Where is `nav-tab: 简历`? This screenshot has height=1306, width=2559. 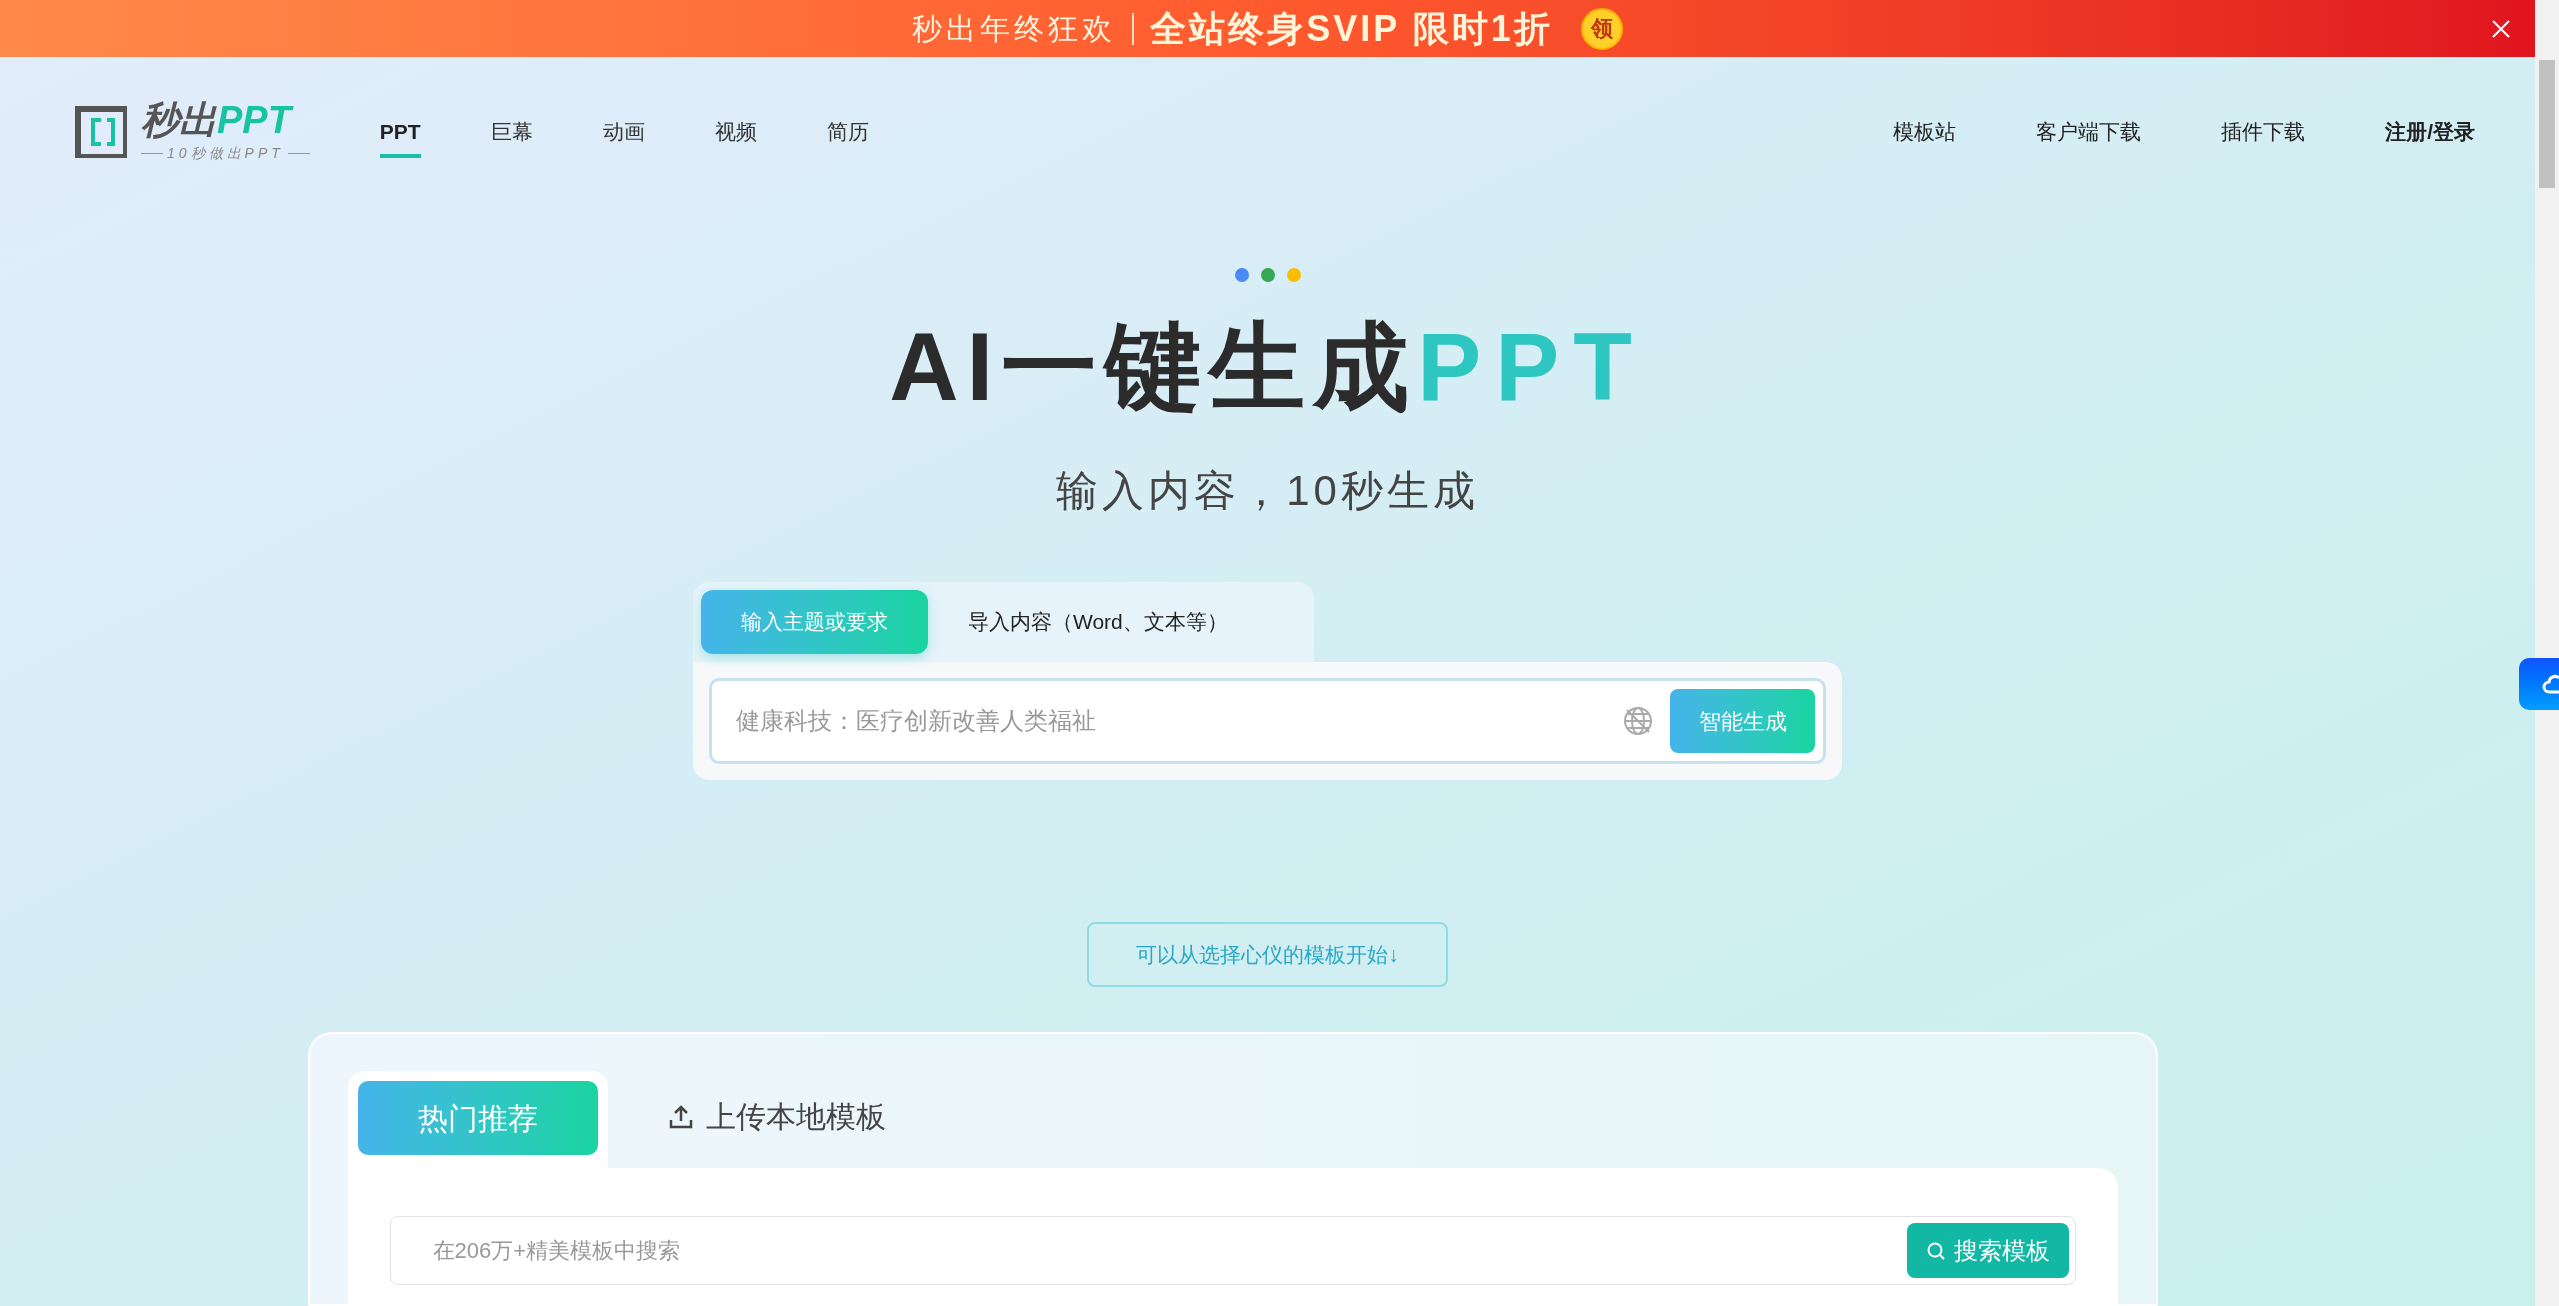 nav-tab: 简历 is located at coordinates (847, 137).